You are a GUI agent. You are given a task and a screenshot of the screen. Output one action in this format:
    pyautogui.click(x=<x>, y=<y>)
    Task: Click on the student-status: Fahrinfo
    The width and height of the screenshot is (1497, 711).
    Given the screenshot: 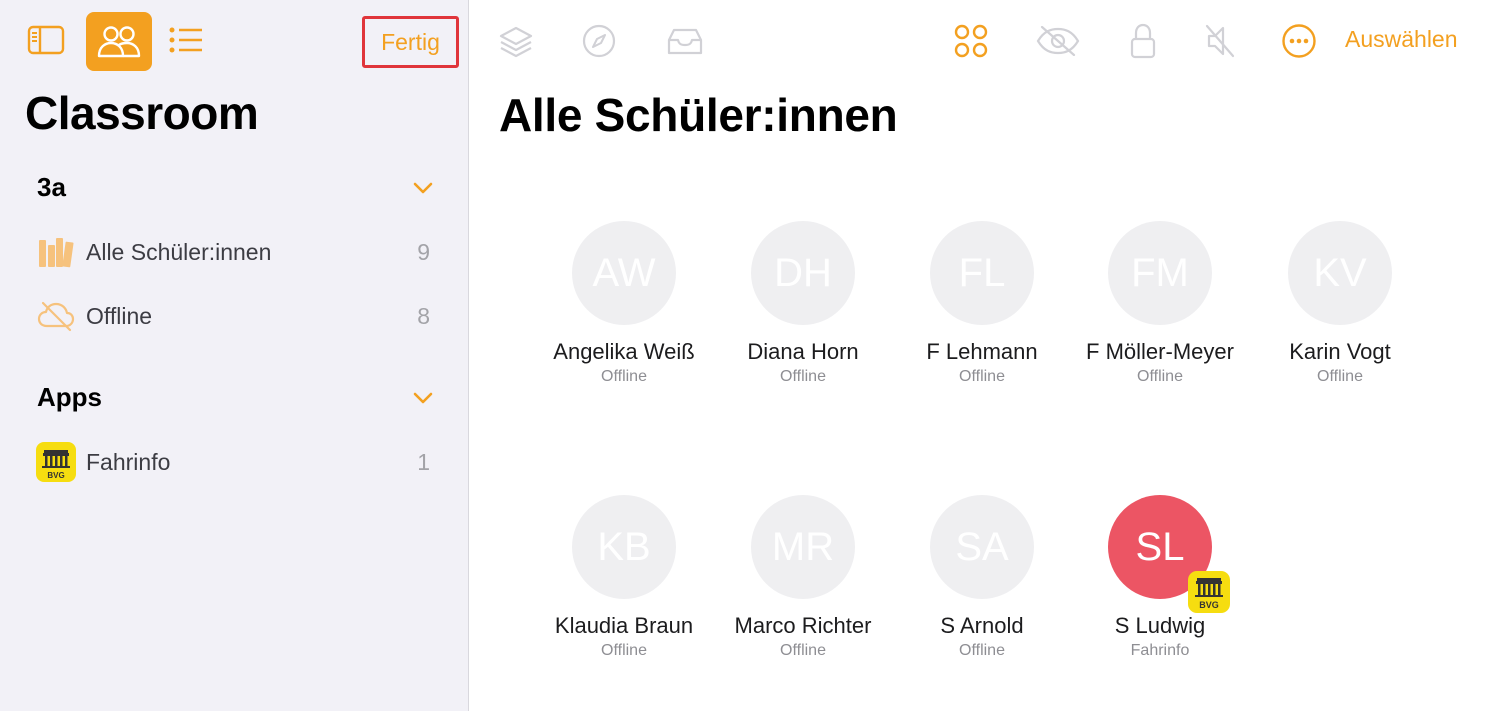 What is the action you would take?
    pyautogui.click(x=1160, y=650)
    